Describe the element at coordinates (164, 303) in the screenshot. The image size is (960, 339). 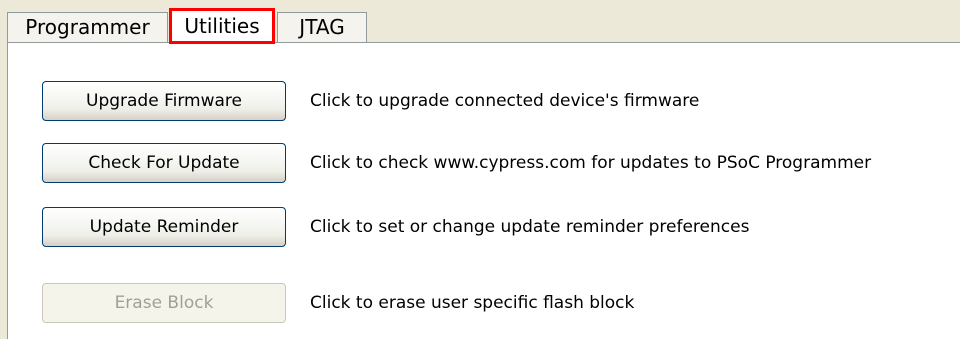
I see `erase-block-button: Erase Block` at that location.